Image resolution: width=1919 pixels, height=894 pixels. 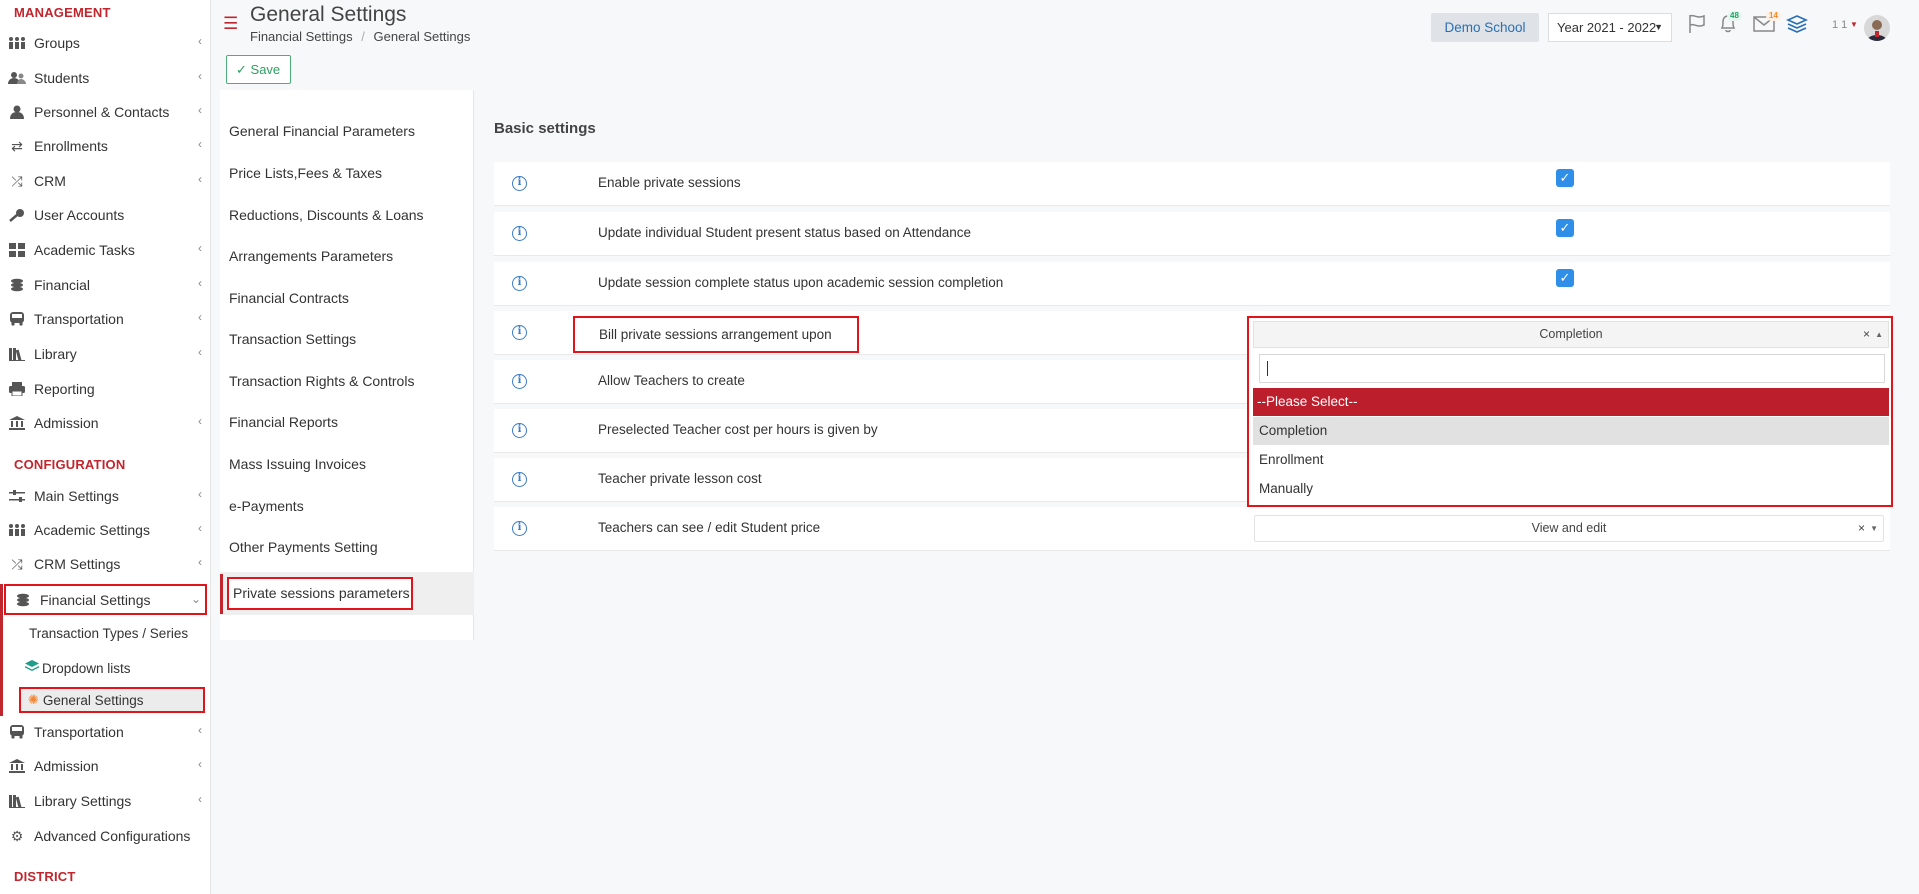 I want to click on breadcrumb-item: Financial Settings, so click(x=301, y=36).